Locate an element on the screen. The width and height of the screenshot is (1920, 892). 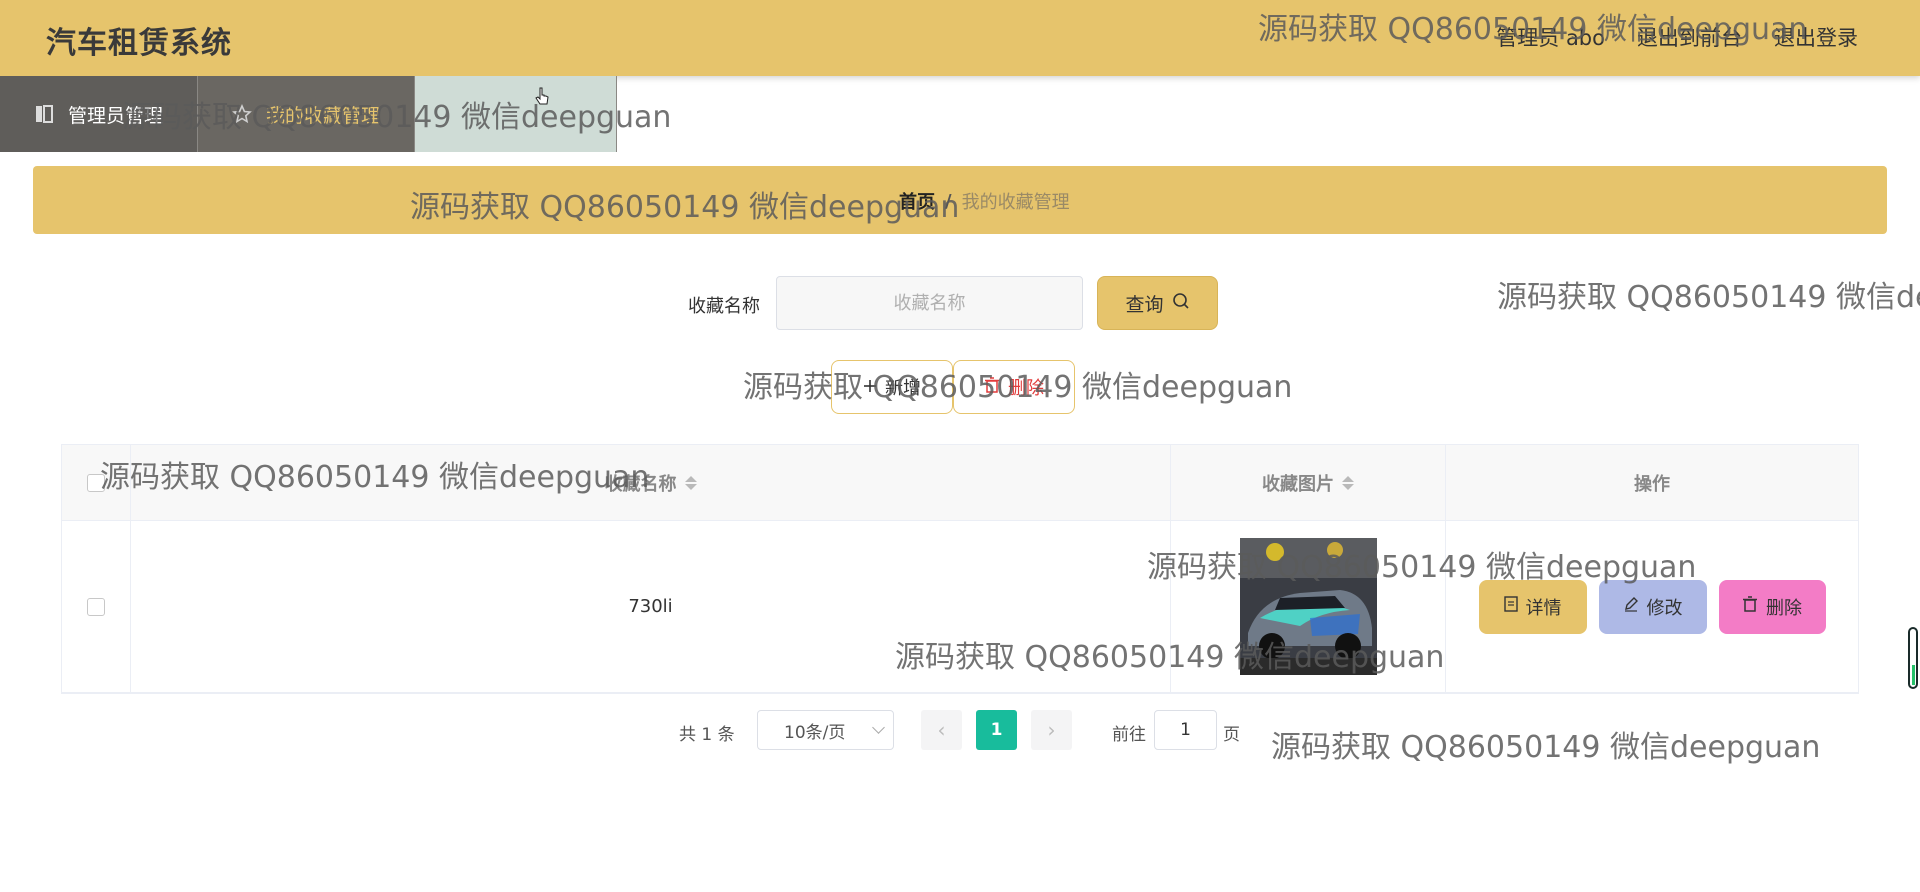
detail-button: 详情 is located at coordinates (1532, 606).